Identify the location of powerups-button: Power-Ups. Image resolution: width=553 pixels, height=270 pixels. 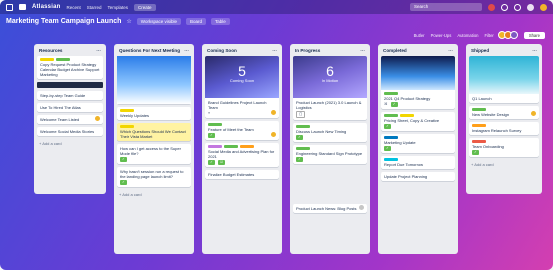
(441, 35).